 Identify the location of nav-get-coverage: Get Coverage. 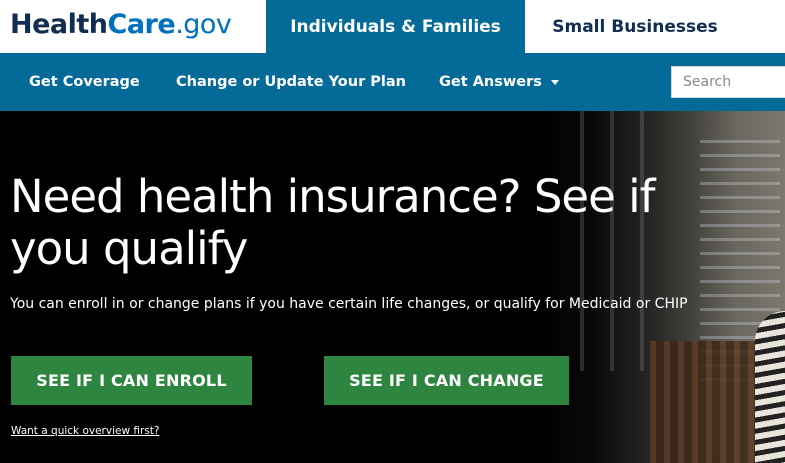
(84, 82).